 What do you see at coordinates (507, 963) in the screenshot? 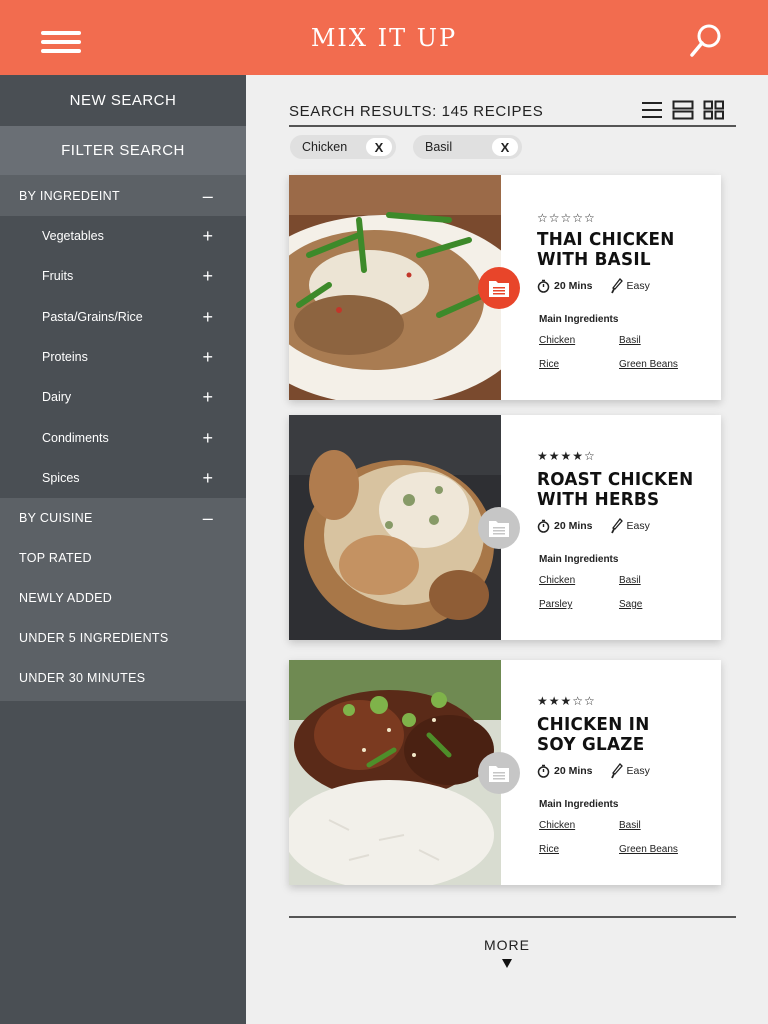
I see `down-arrow-icon` at bounding box center [507, 963].